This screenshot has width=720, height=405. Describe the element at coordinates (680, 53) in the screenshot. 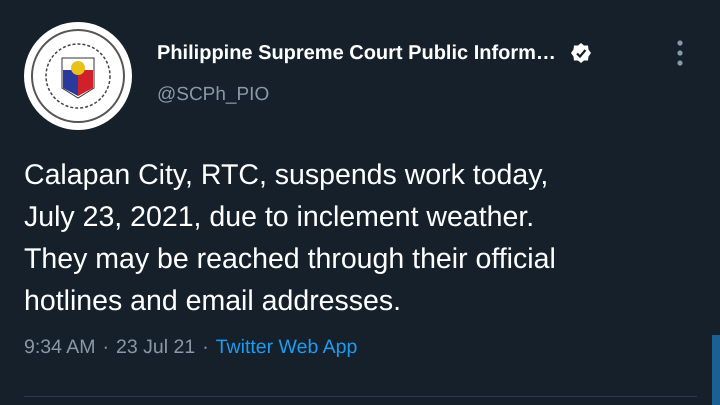

I see `more-options-icon` at that location.